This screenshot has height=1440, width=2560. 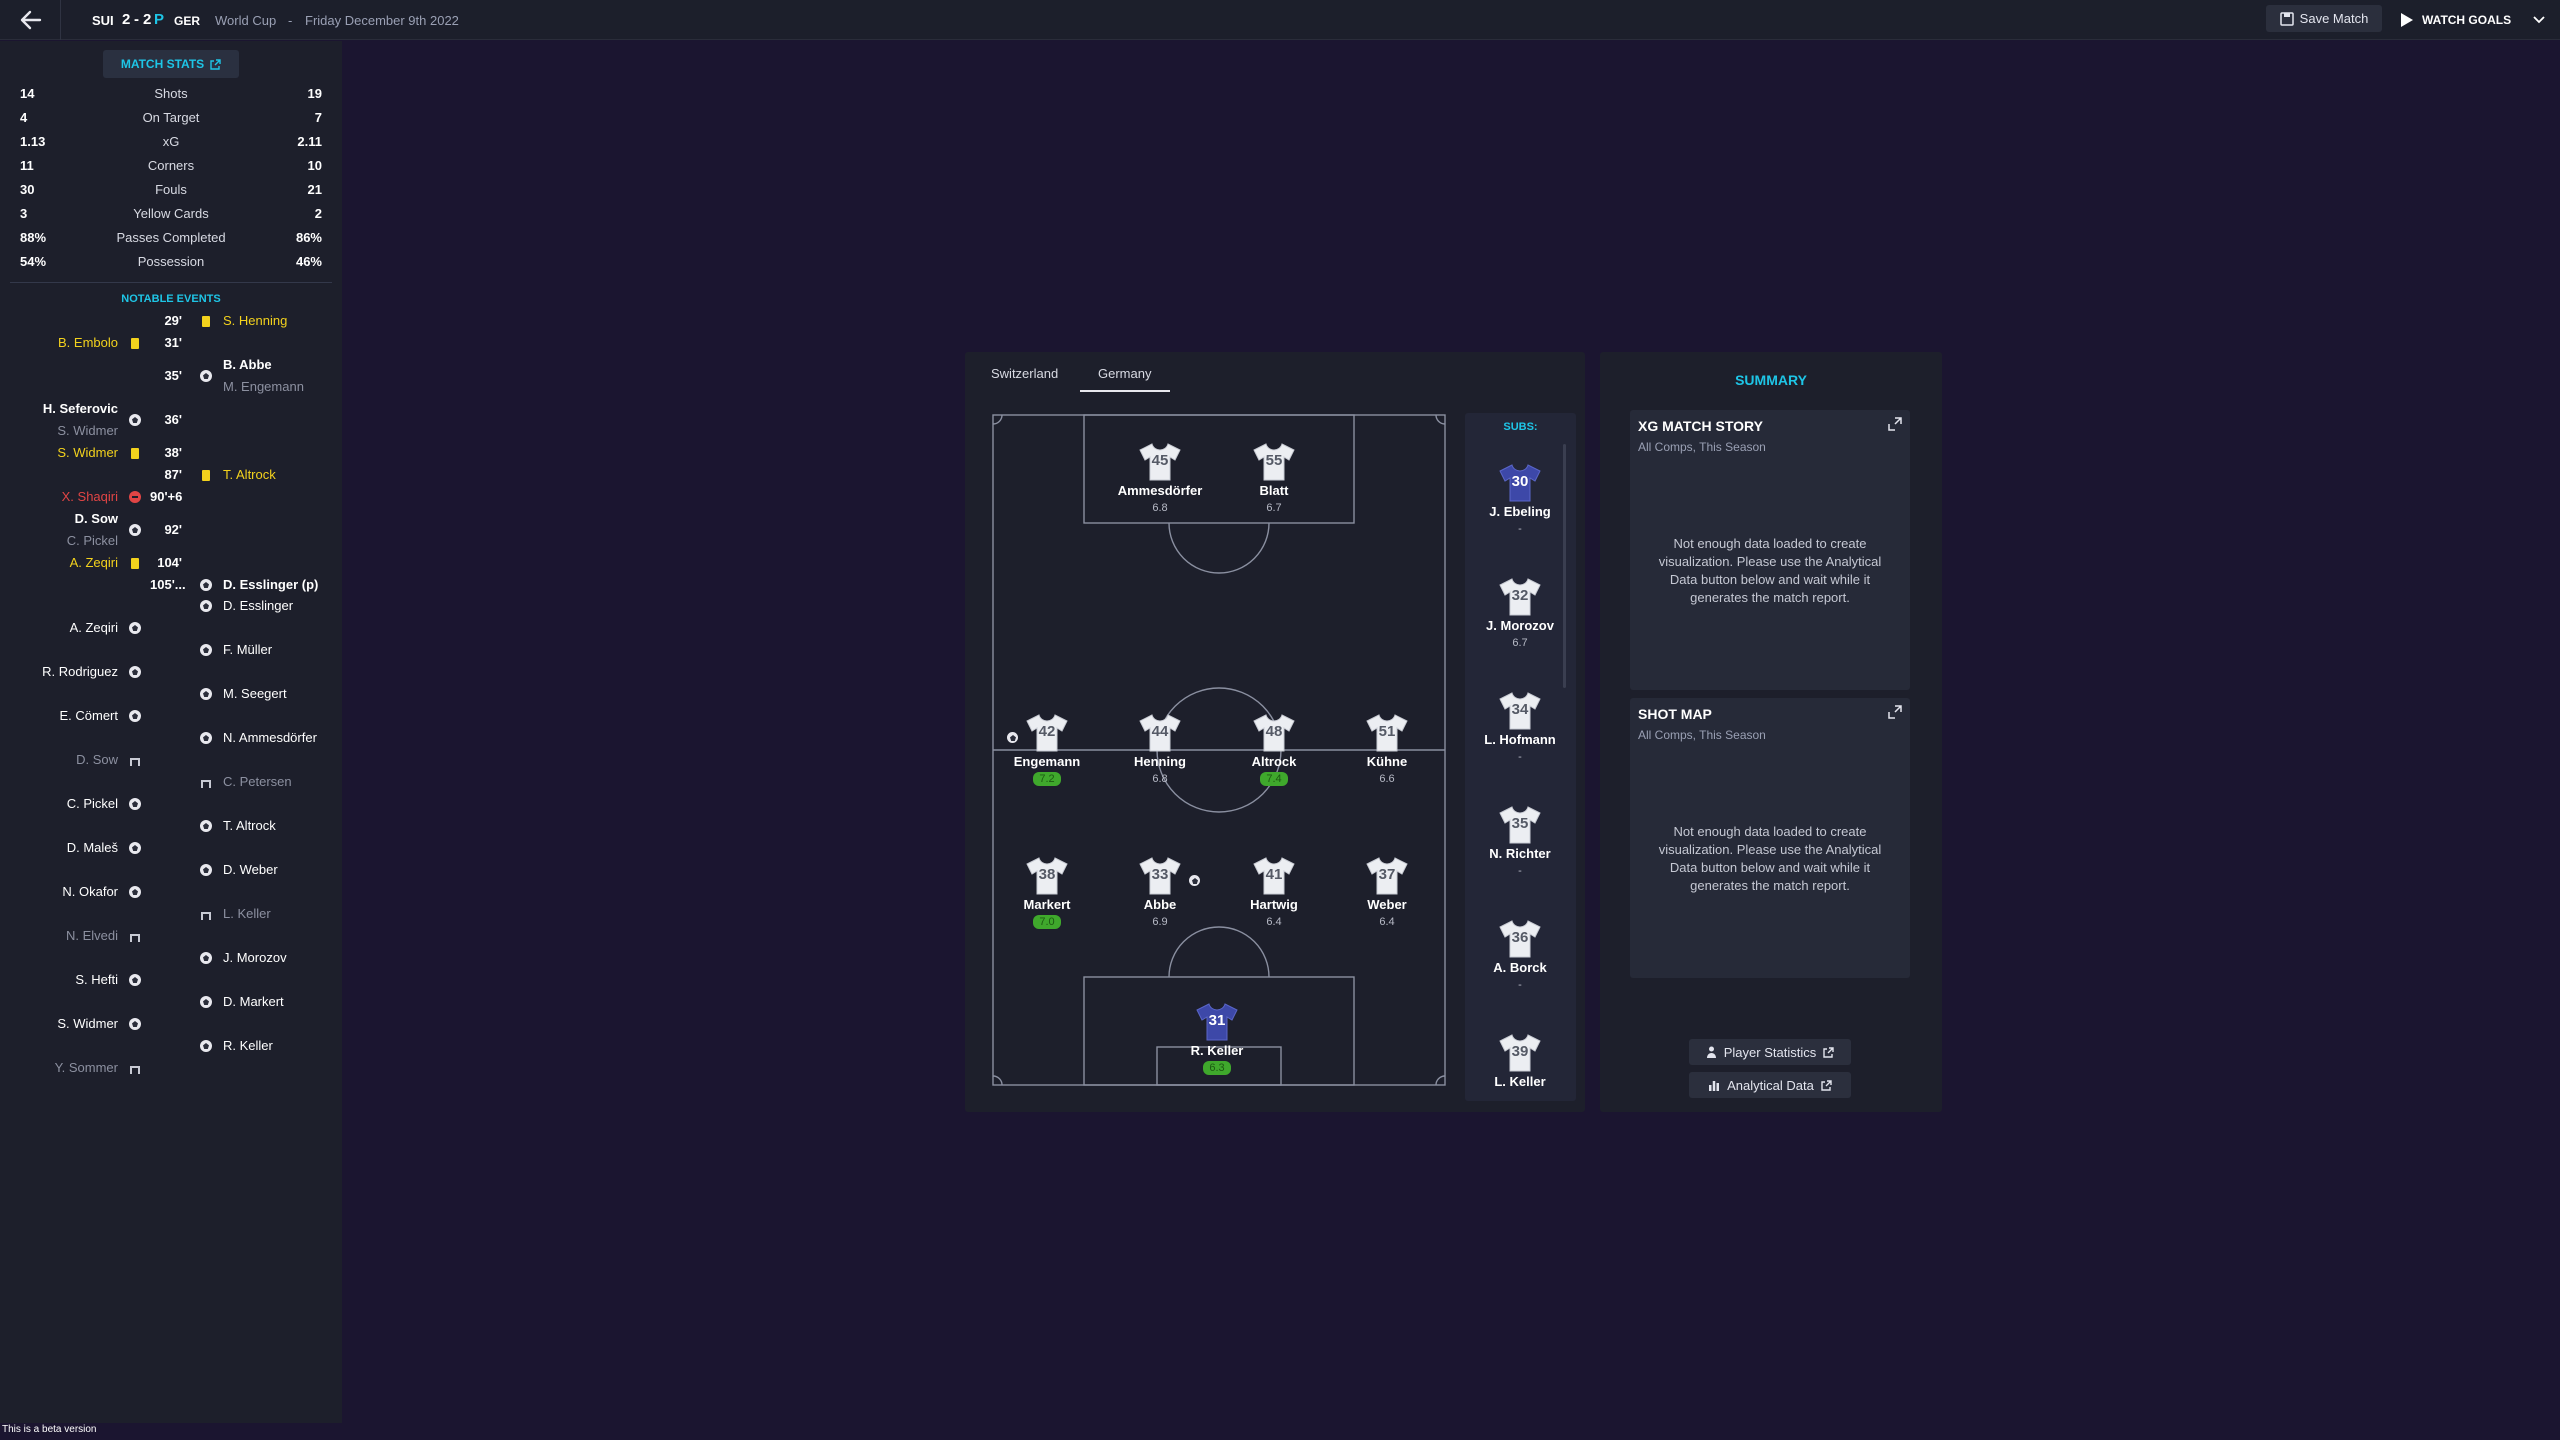 I want to click on shirt-number: 41, so click(x=1274, y=874).